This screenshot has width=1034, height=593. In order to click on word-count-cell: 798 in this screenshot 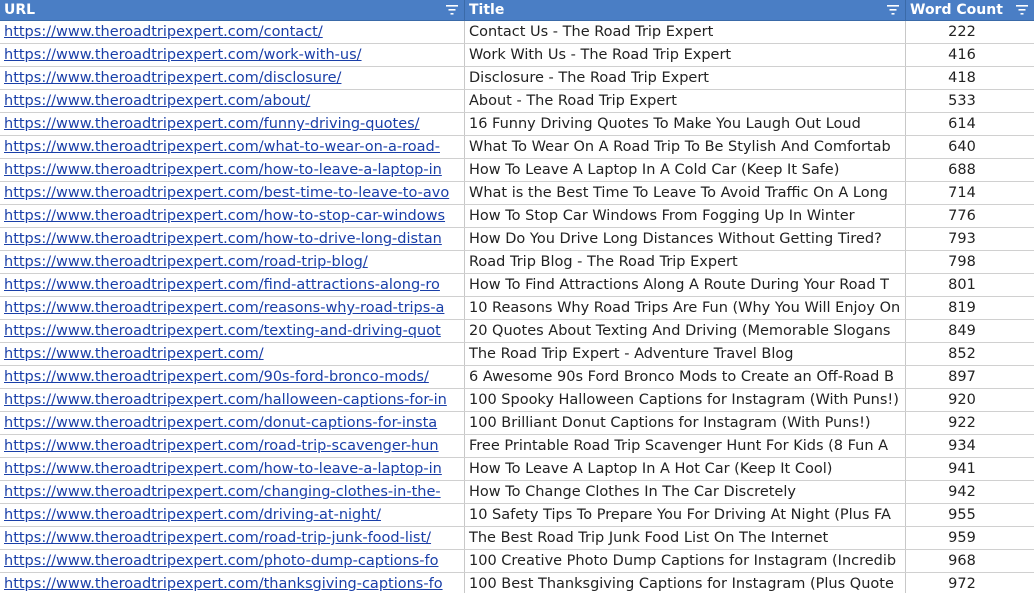, I will do `click(970, 262)`.